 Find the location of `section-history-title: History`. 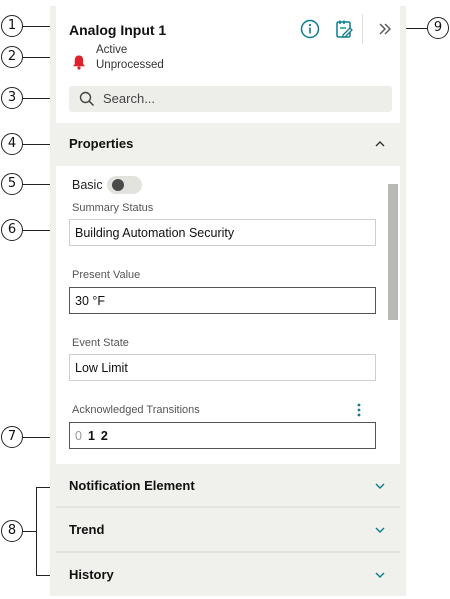

section-history-title: History is located at coordinates (91, 574).